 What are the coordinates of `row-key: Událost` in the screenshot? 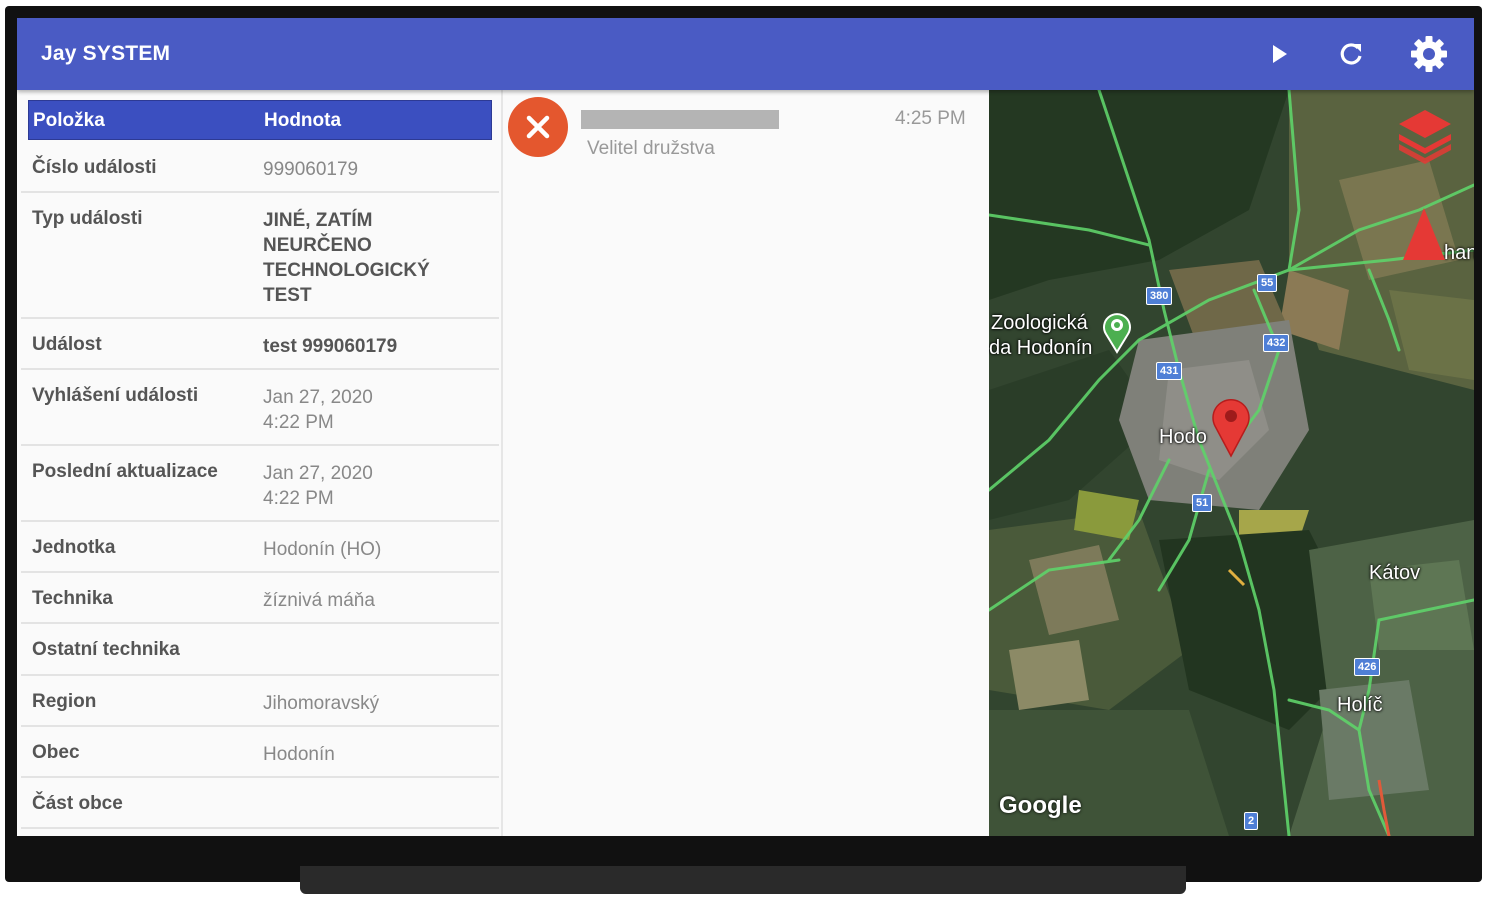 It's located at (67, 344).